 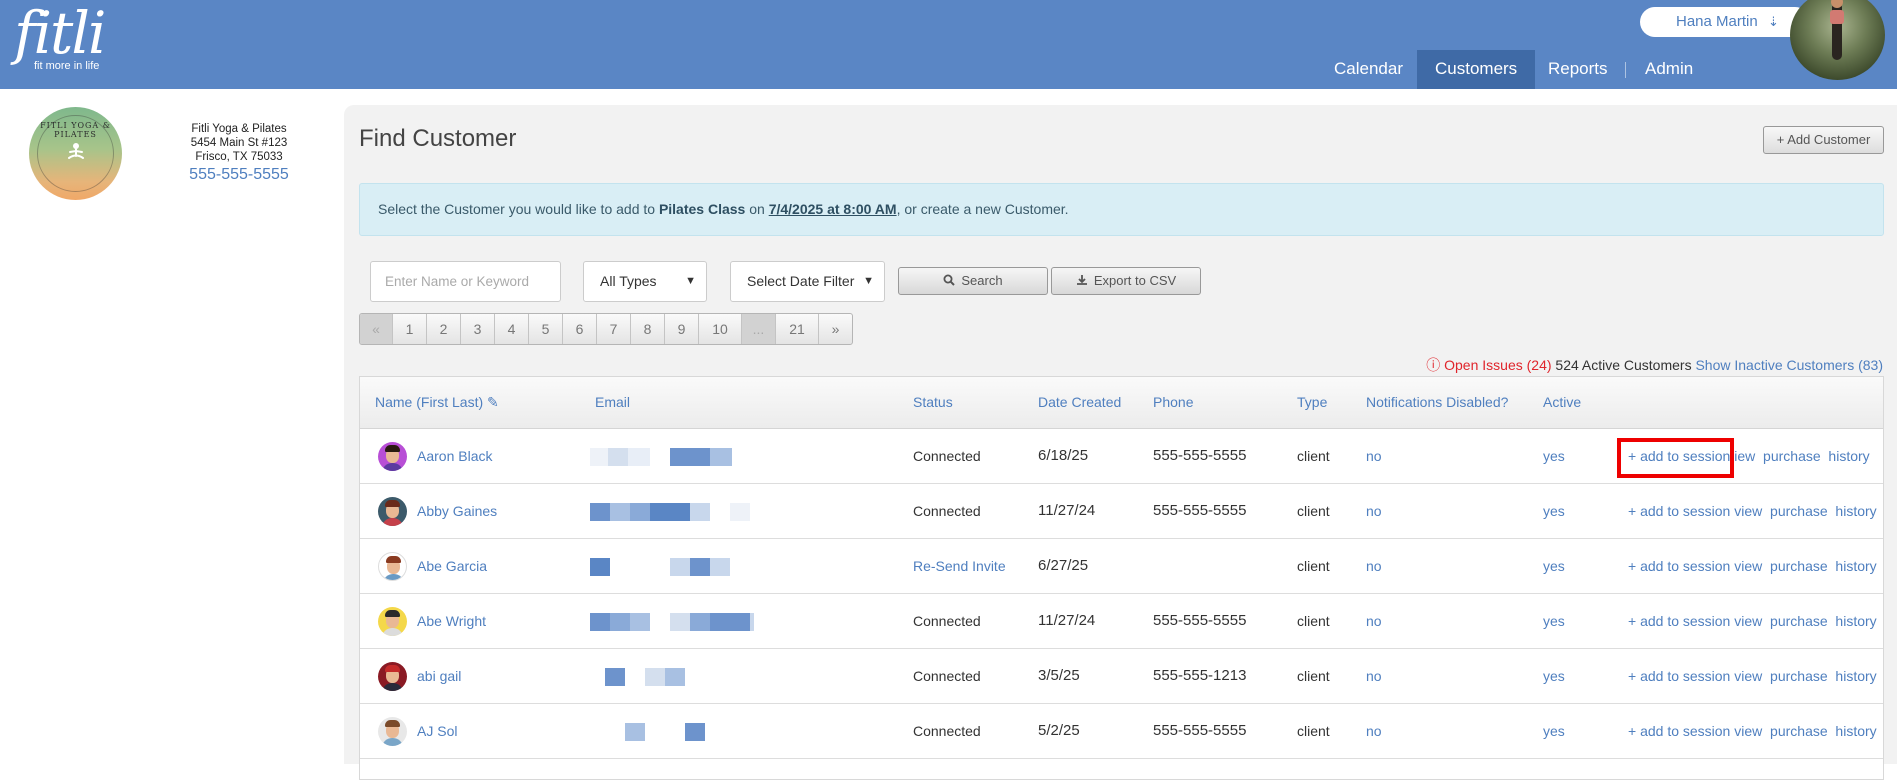 What do you see at coordinates (645, 281) in the screenshot?
I see `type-select: All Types ▼` at bounding box center [645, 281].